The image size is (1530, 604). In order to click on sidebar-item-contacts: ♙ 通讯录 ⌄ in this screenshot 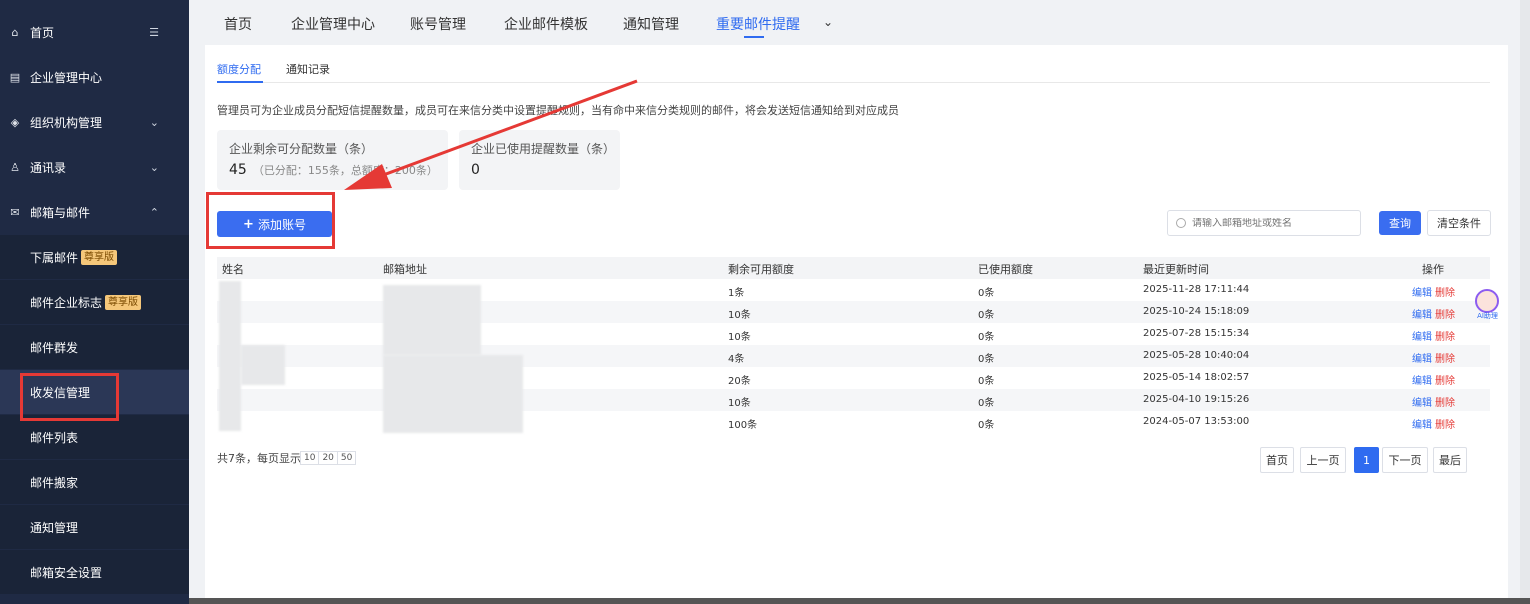, I will do `click(94, 167)`.